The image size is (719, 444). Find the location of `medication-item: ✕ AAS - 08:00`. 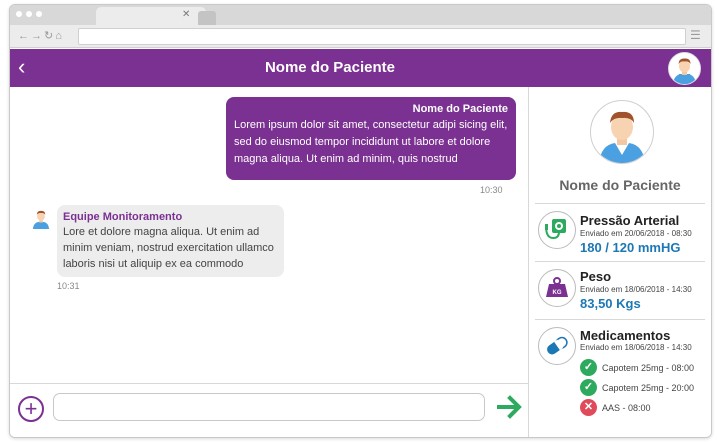

medication-item: ✕ AAS - 08:00 is located at coordinates (615, 407).